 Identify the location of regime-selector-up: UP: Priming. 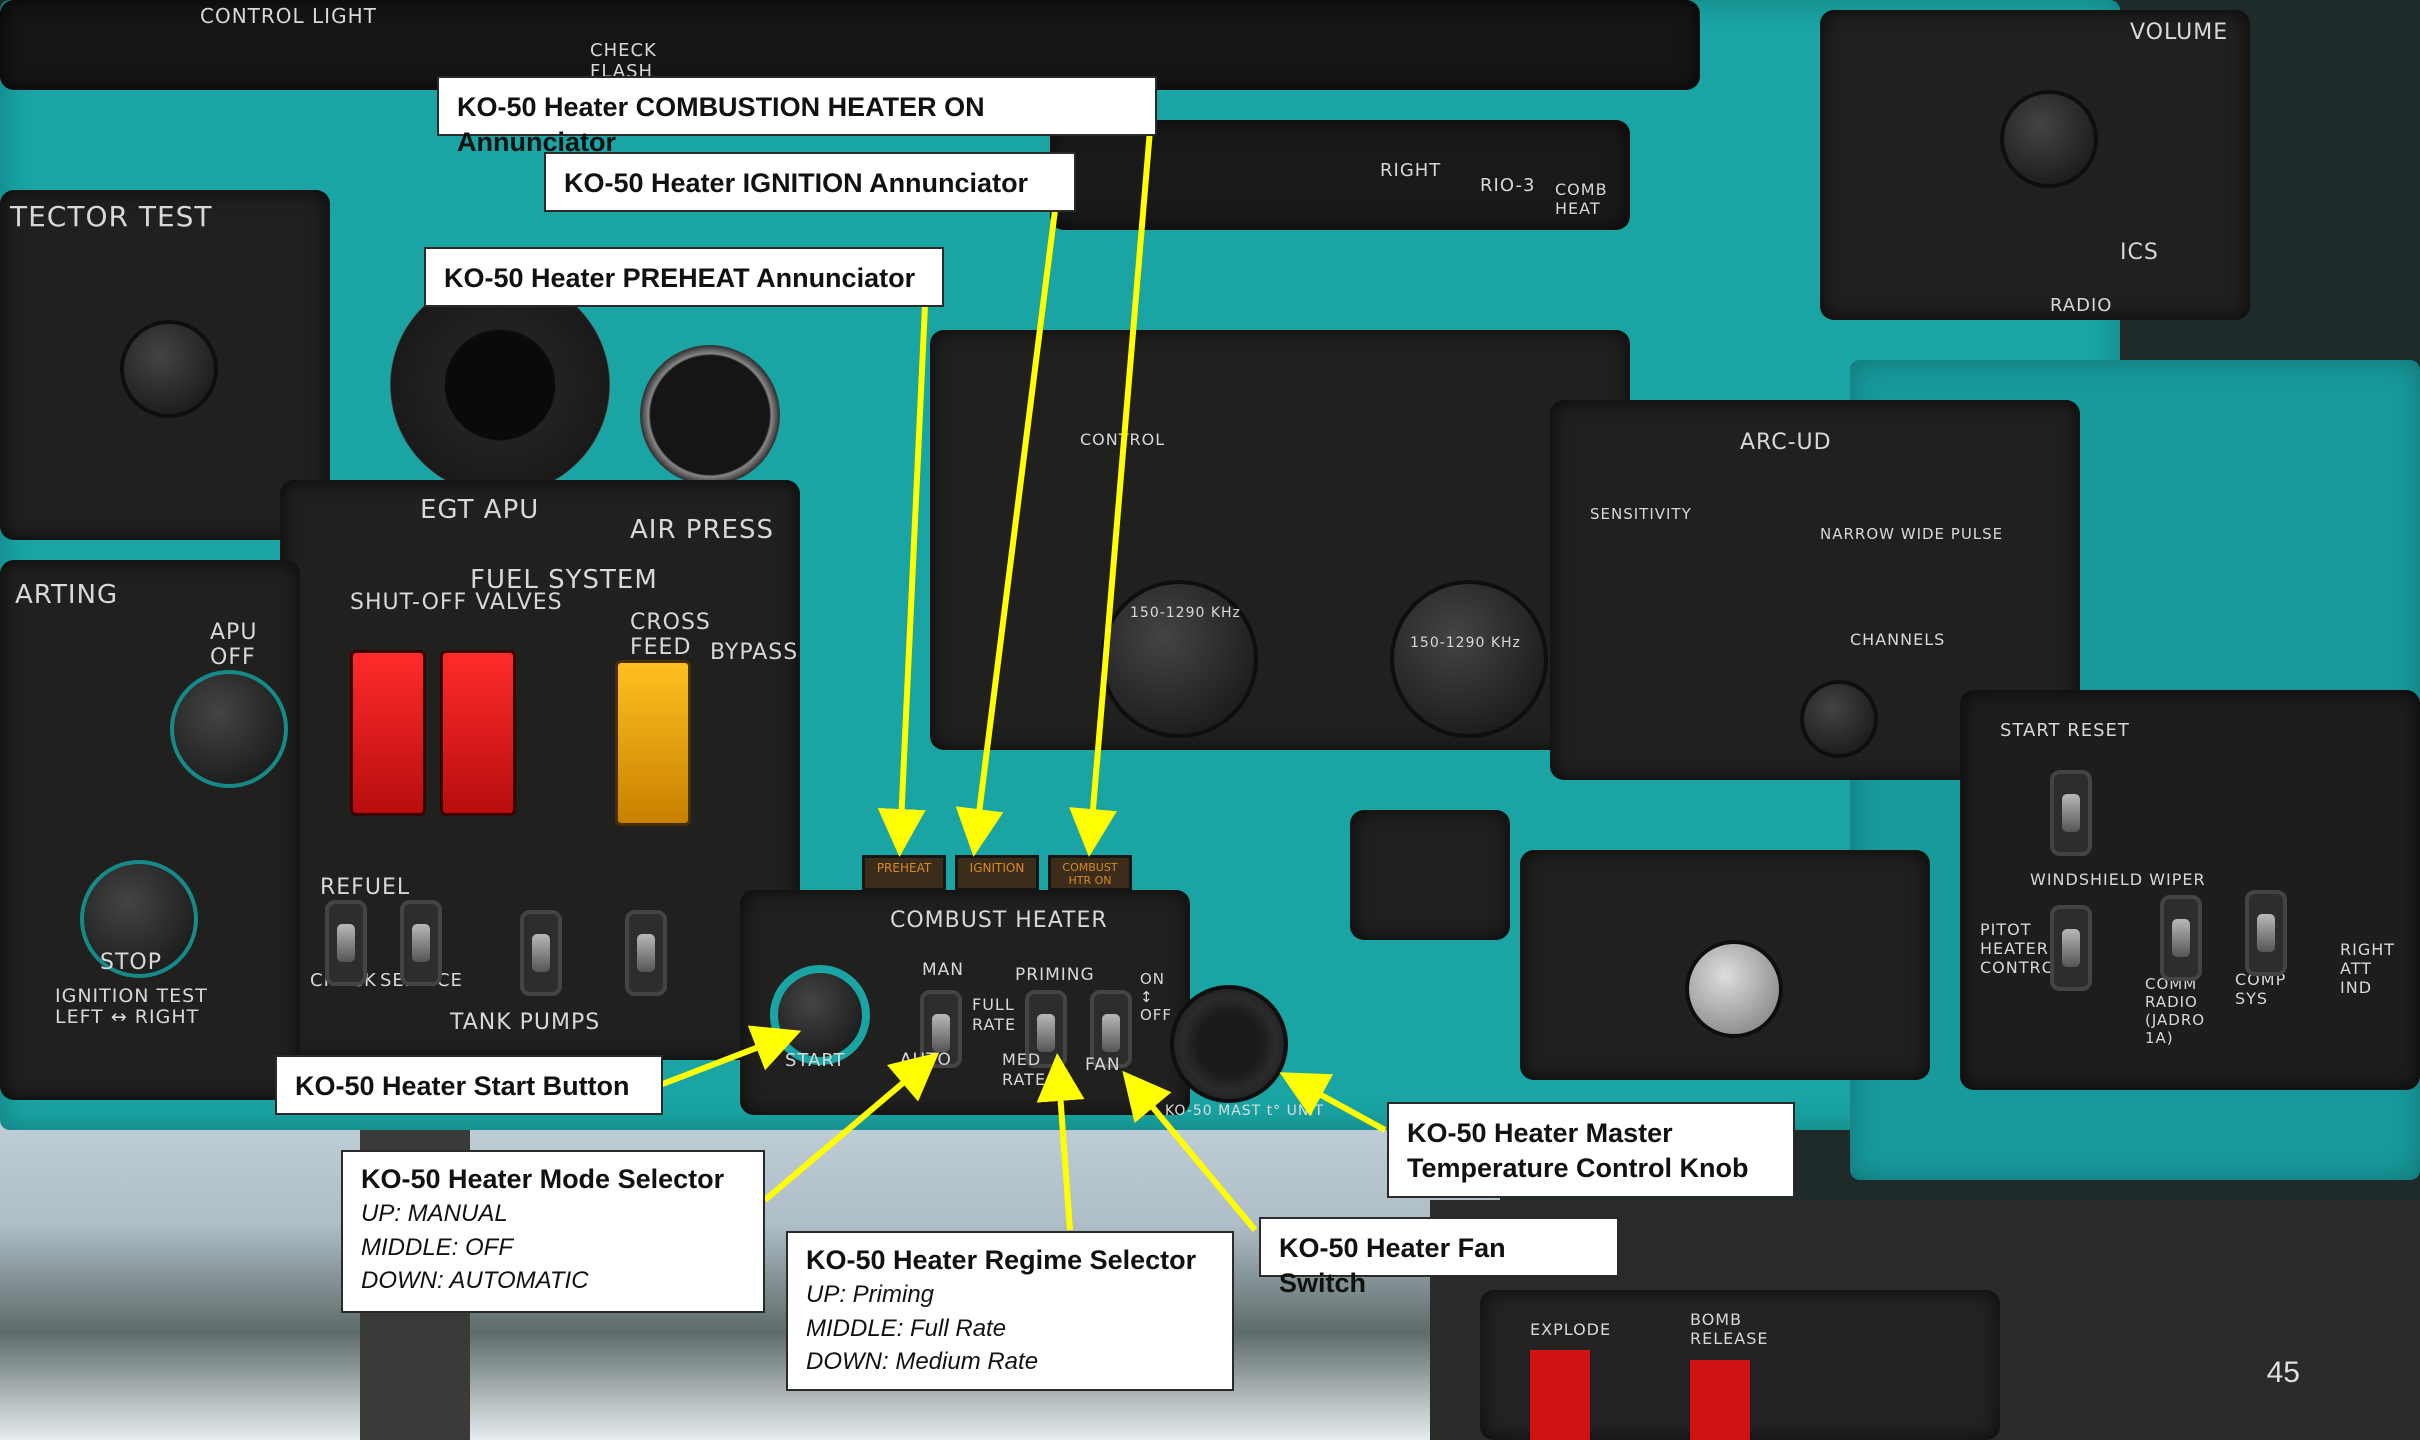
(870, 1295).